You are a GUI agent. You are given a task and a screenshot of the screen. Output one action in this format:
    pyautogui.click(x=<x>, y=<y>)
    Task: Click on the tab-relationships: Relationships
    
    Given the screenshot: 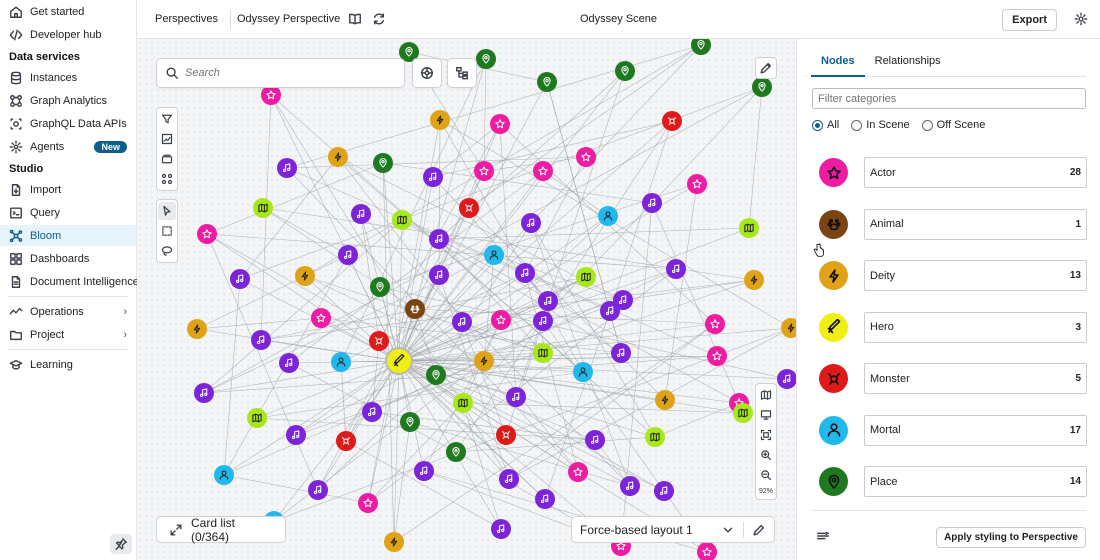 What is the action you would take?
    pyautogui.click(x=908, y=62)
    